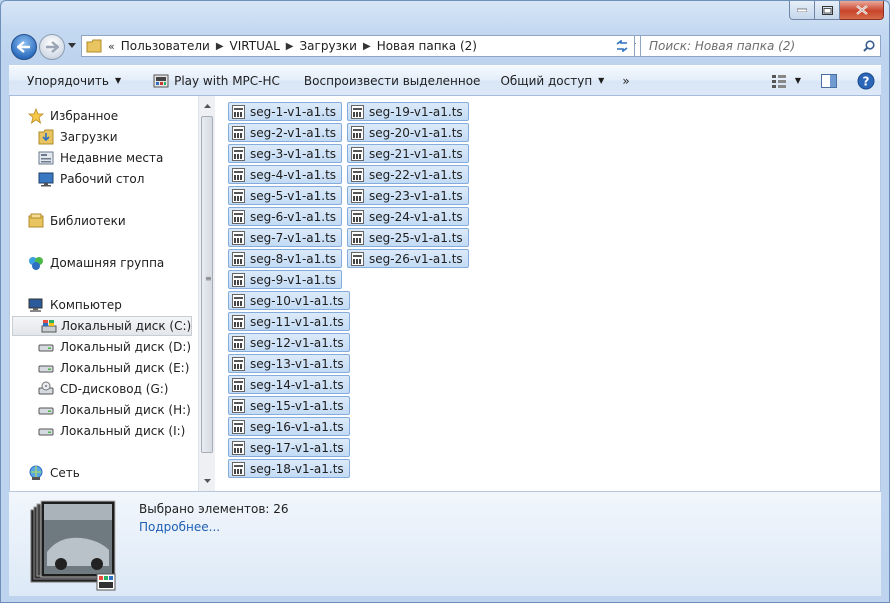  Describe the element at coordinates (408, 237) in the screenshot. I see `file-item: seg-25-v1-a1.ts` at that location.